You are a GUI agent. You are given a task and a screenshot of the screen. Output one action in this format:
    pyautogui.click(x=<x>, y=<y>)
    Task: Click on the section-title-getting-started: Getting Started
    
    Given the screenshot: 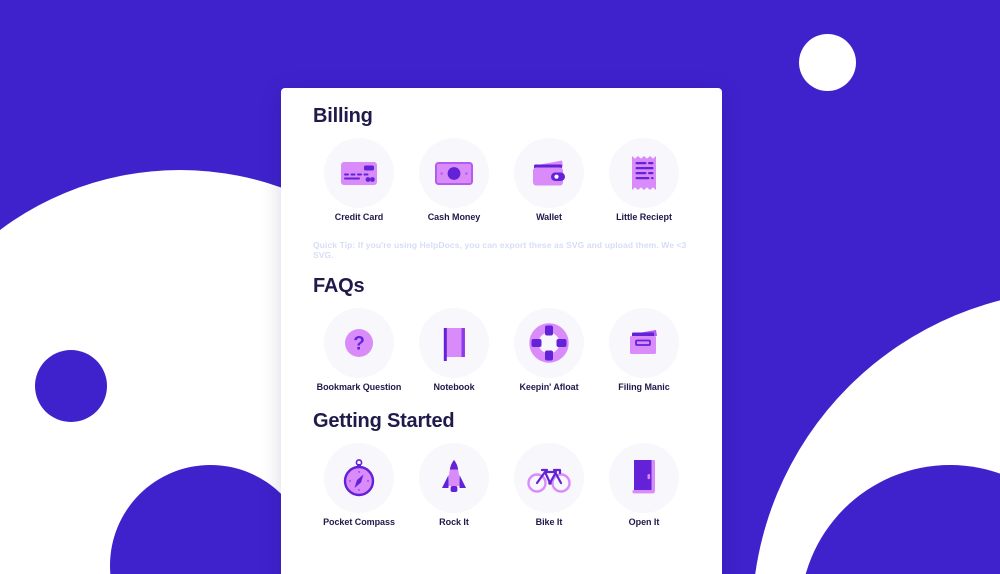 What is the action you would take?
    pyautogui.click(x=384, y=421)
    